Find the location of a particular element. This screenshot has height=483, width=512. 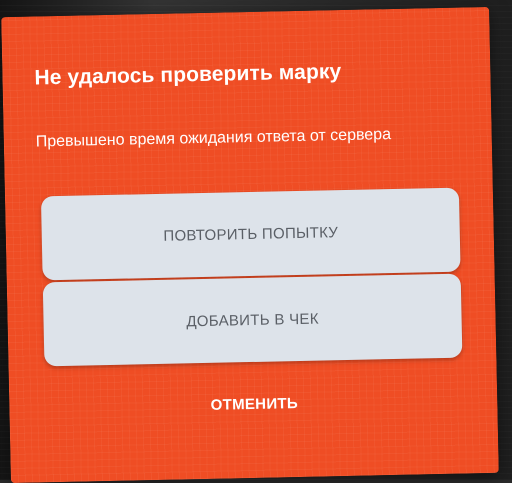

cancel-button-label: ОТМЕНИТЬ is located at coordinates (254, 404).